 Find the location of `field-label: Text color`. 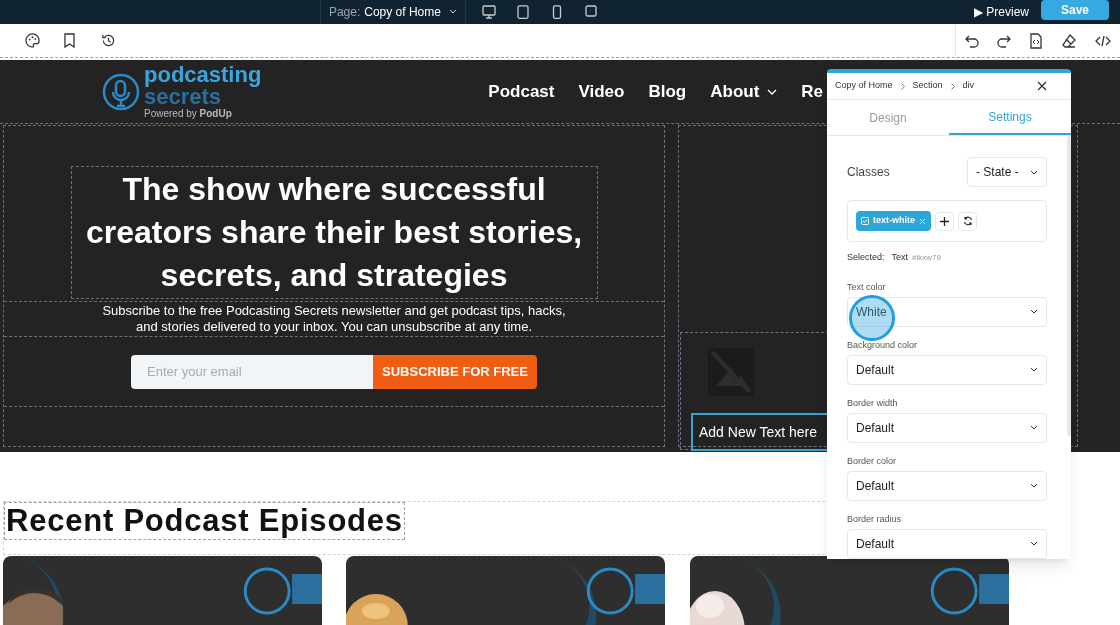

field-label: Text color is located at coordinates (867, 287).